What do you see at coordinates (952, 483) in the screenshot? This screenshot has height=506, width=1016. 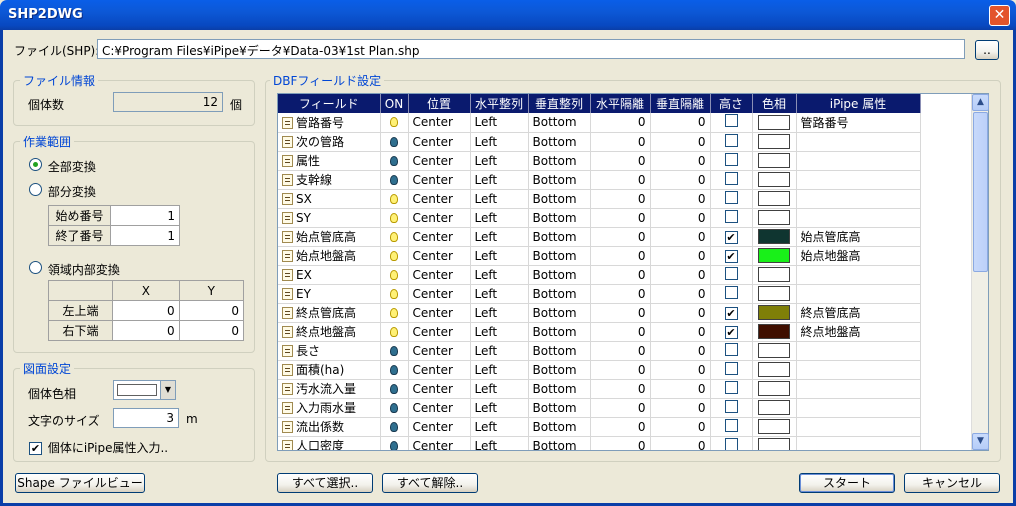 I see `cancel-button: キャンセル` at bounding box center [952, 483].